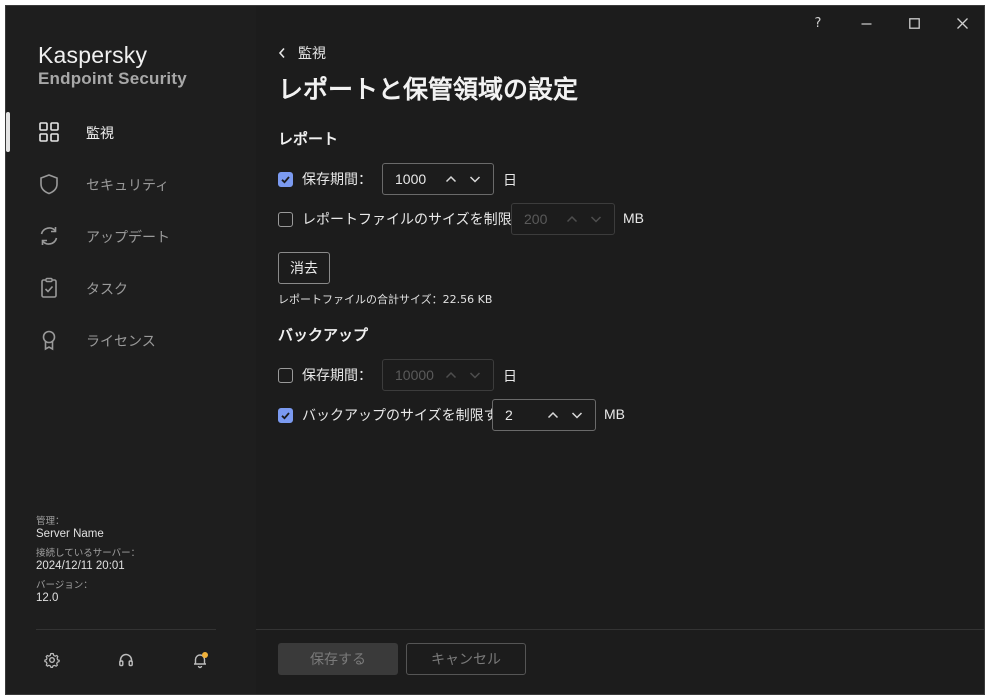 The width and height of the screenshot is (990, 700). What do you see at coordinates (285, 219) in the screenshot?
I see `report-size-checkbox` at bounding box center [285, 219].